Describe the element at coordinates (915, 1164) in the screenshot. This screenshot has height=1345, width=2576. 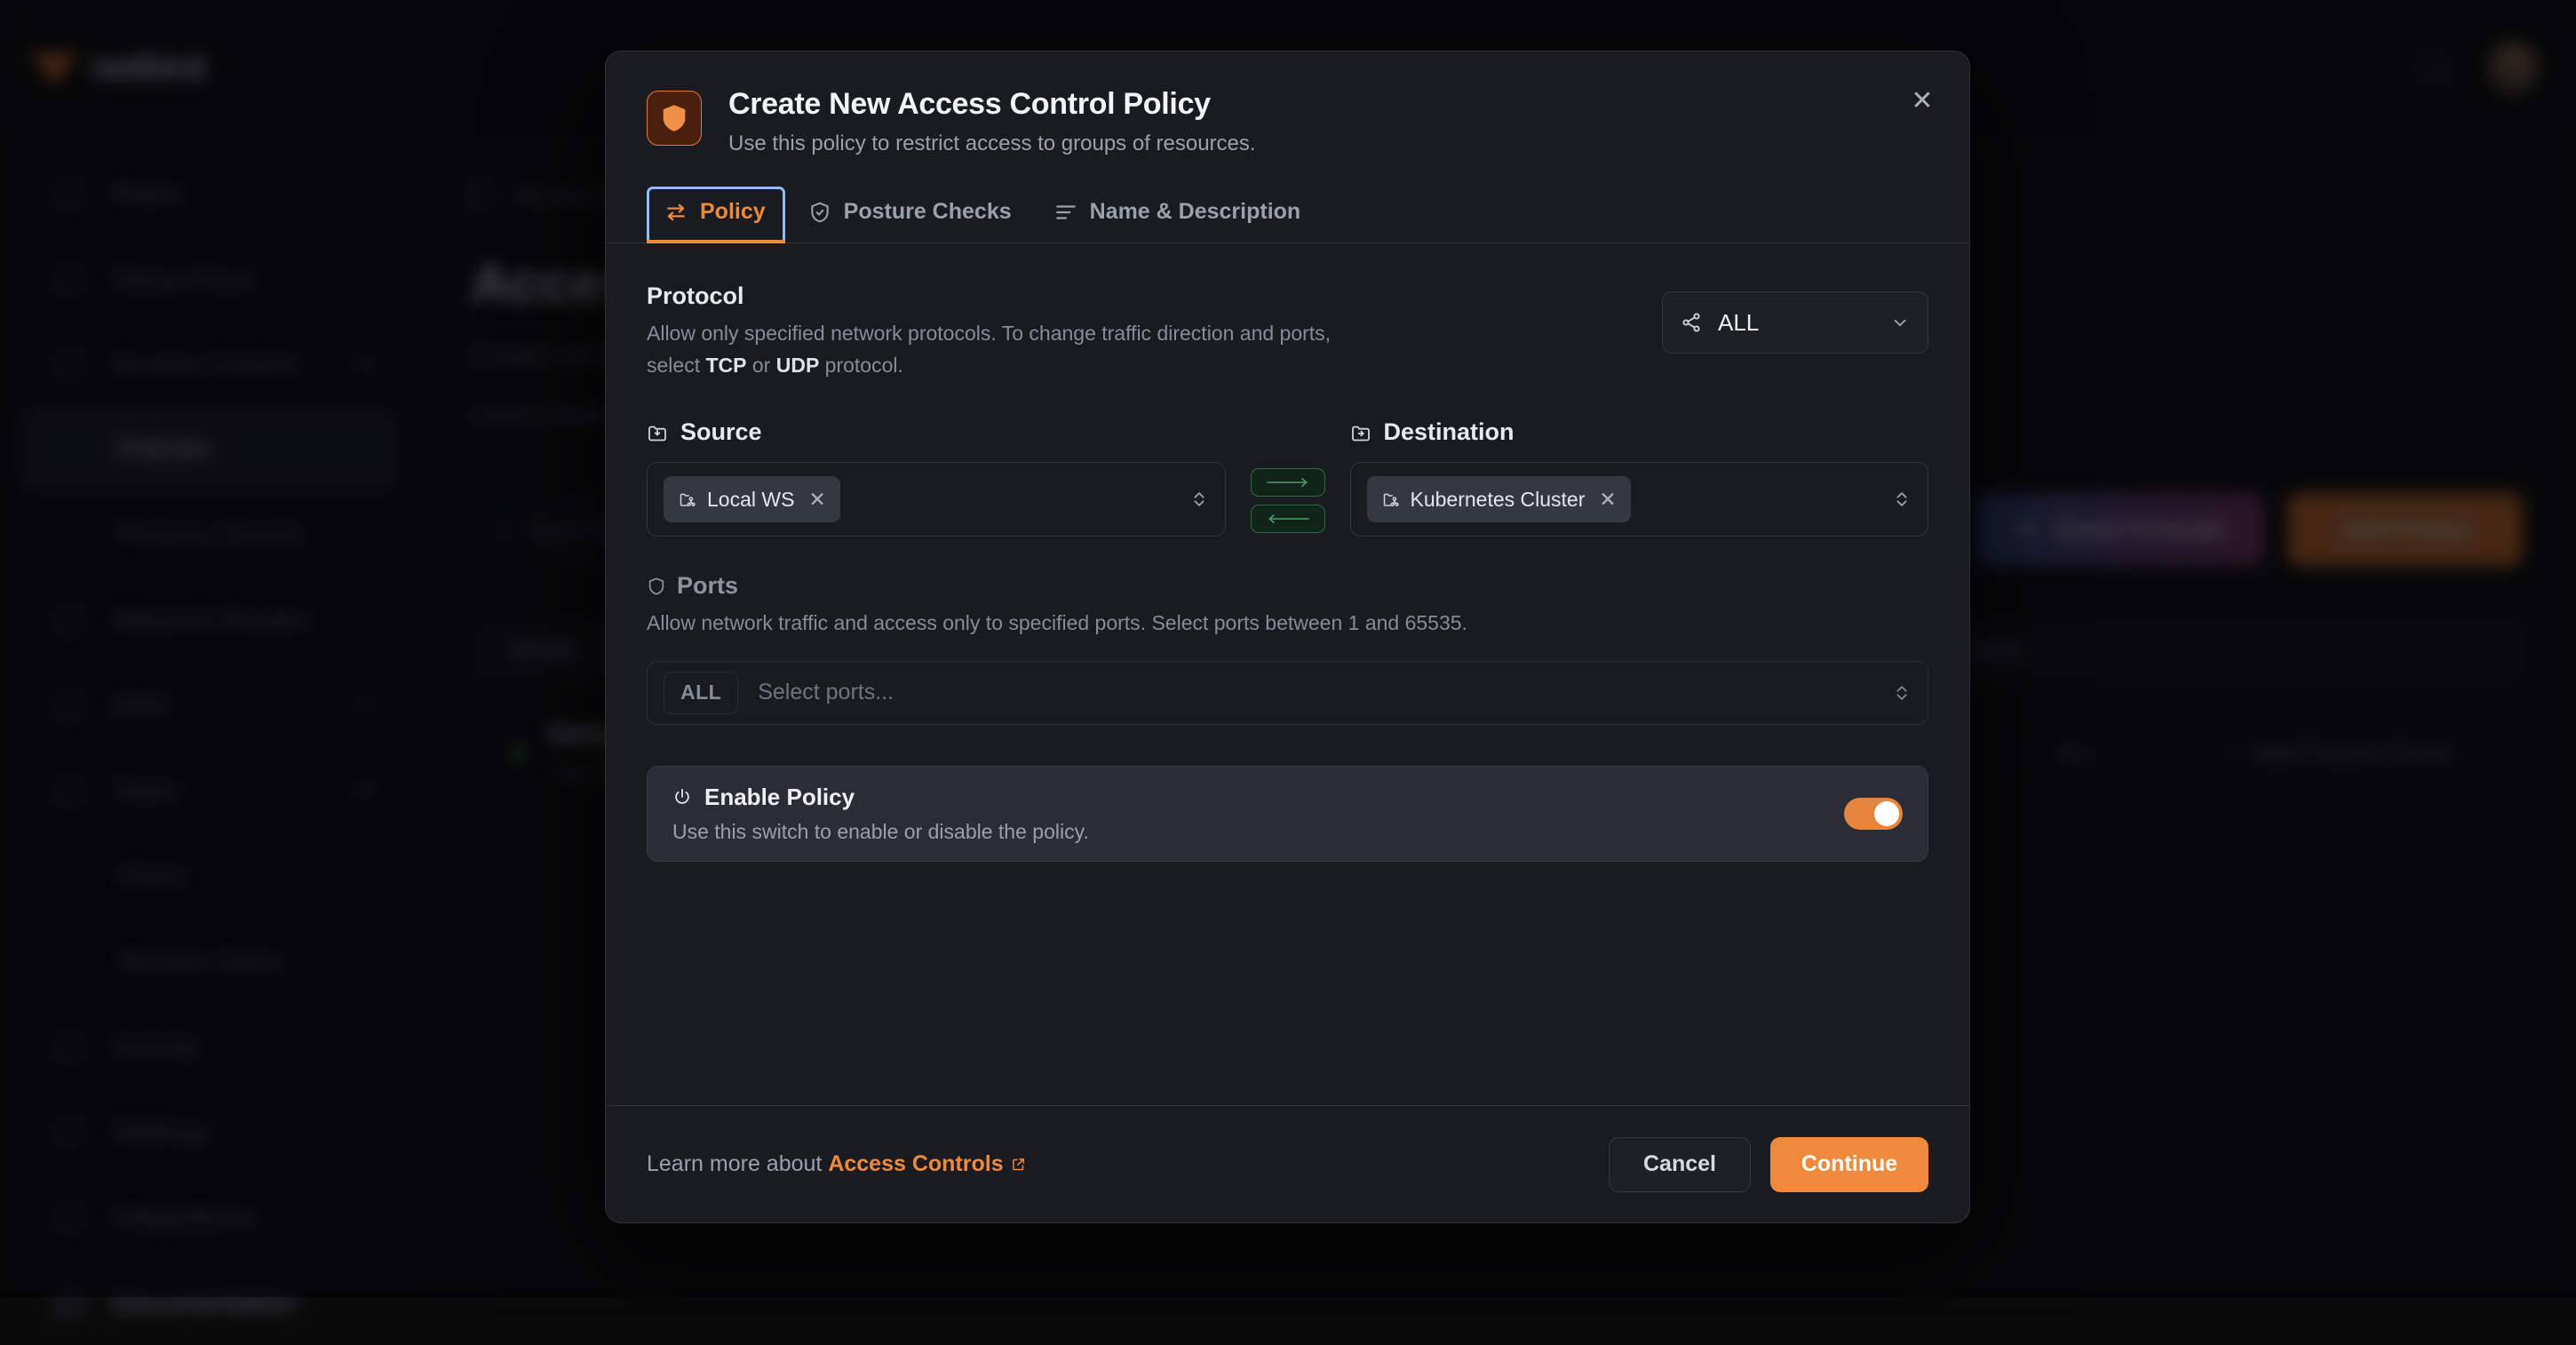
I see `access-controls-link-label: Access Controls` at that location.